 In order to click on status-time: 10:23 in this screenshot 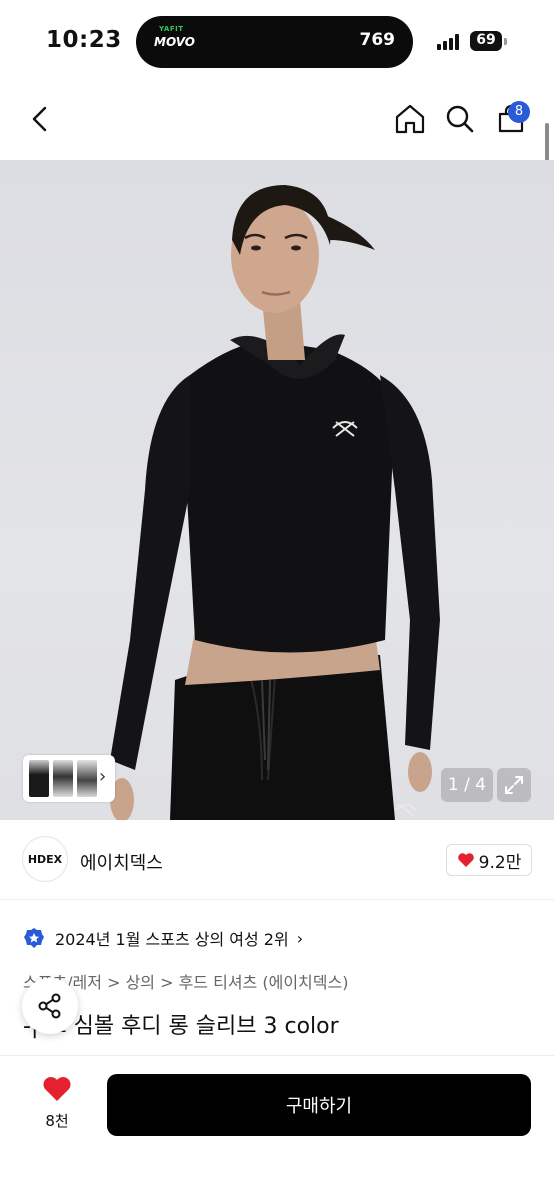, I will do `click(84, 40)`.